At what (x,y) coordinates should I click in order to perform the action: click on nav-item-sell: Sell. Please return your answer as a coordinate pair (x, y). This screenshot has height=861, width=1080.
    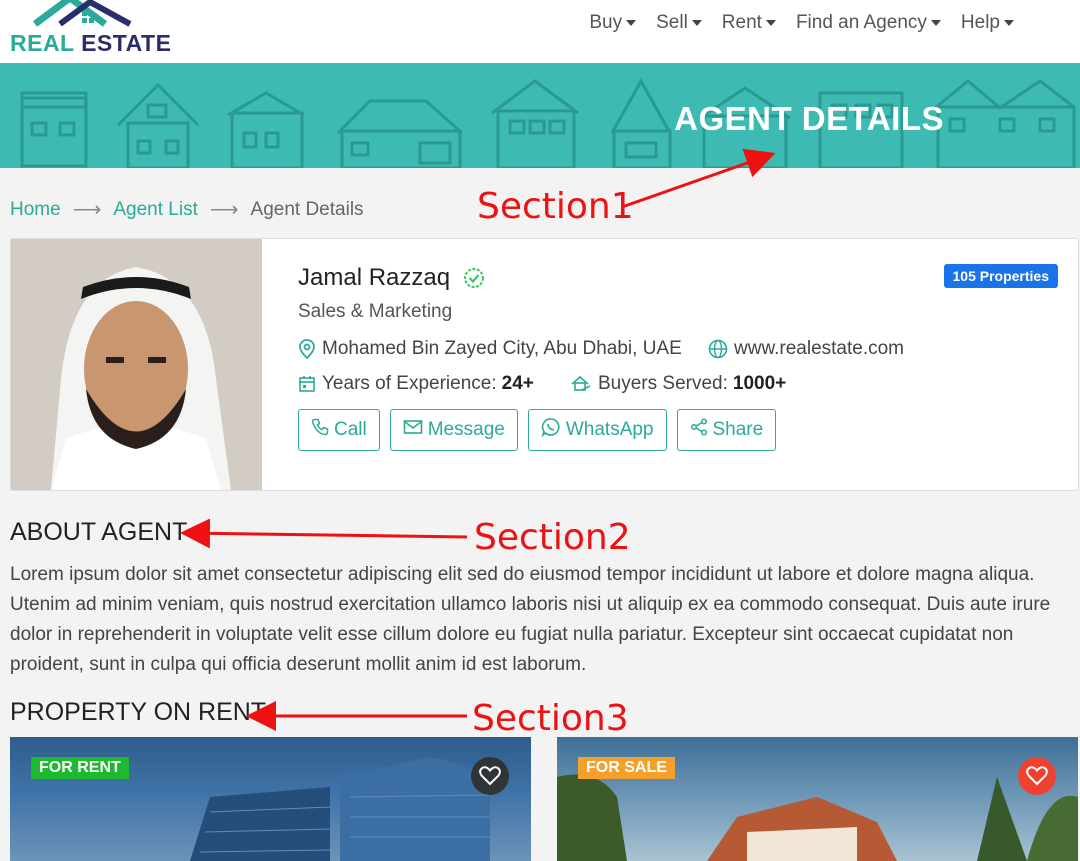
    Looking at the image, I should click on (679, 23).